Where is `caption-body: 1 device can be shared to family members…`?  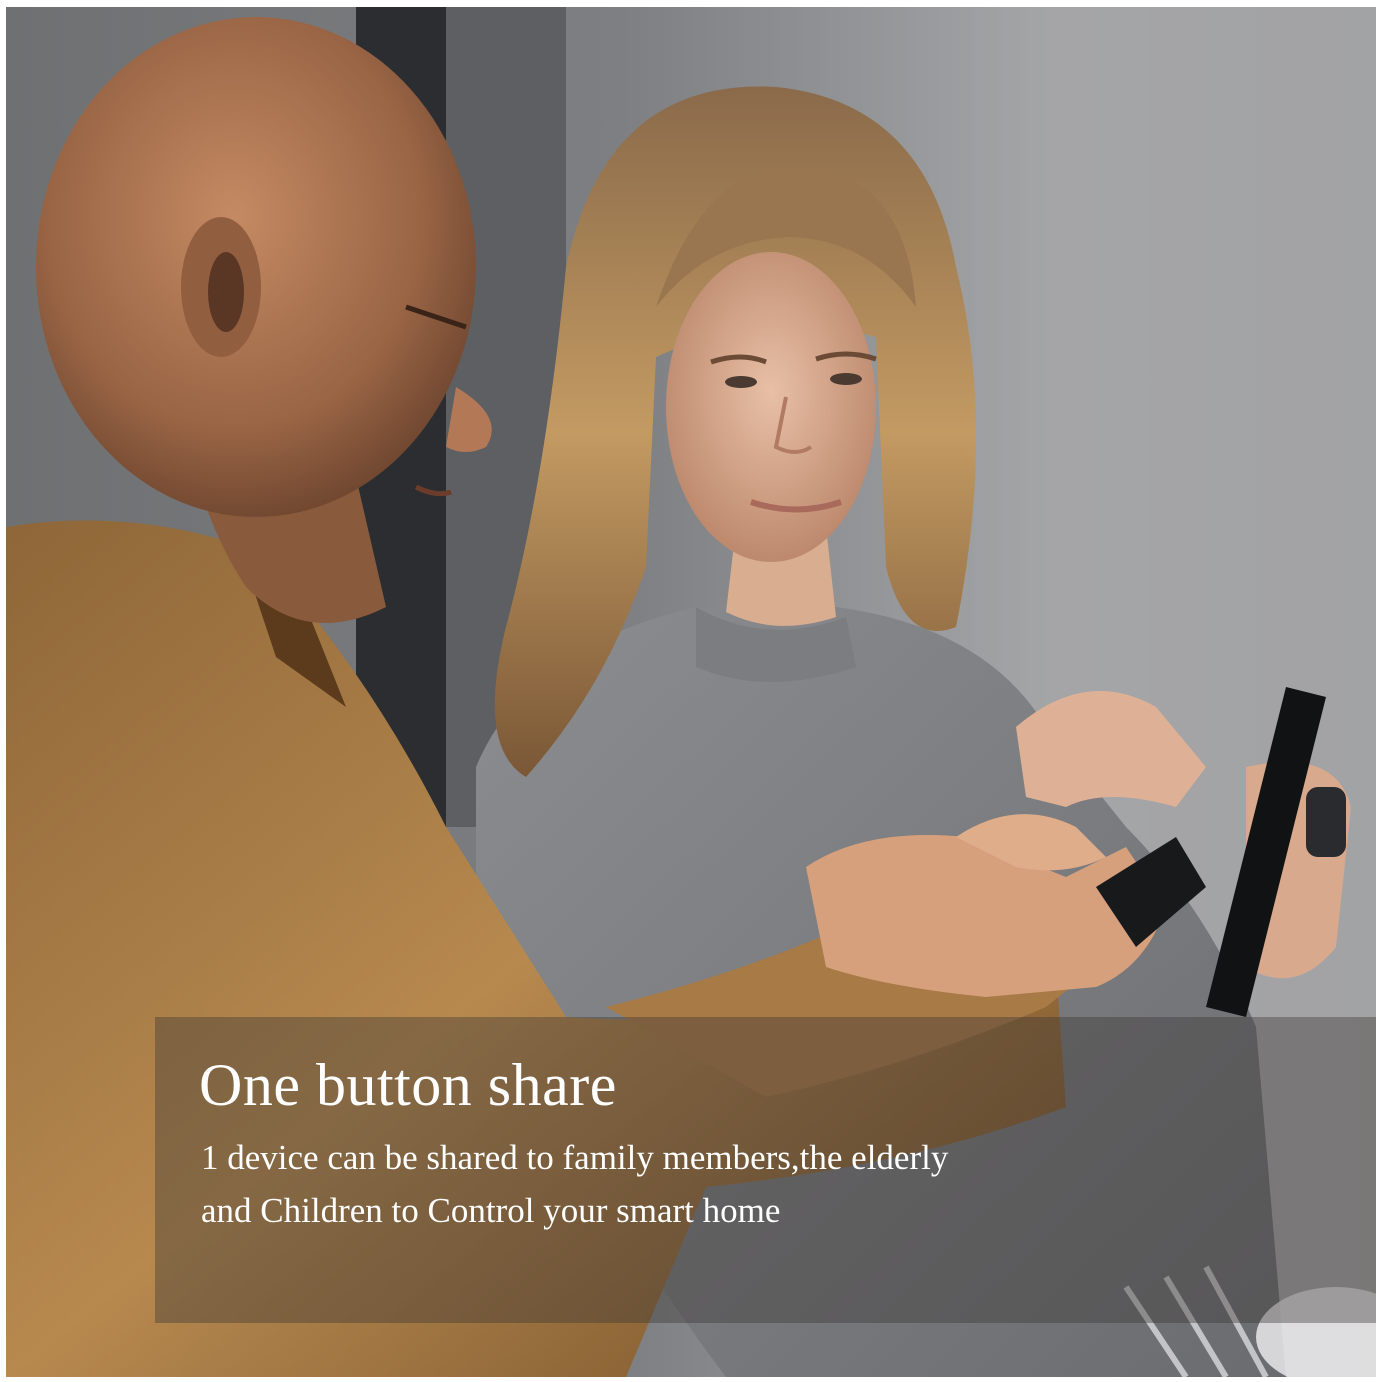 caption-body: 1 device can be shared to family members… is located at coordinates (574, 1184).